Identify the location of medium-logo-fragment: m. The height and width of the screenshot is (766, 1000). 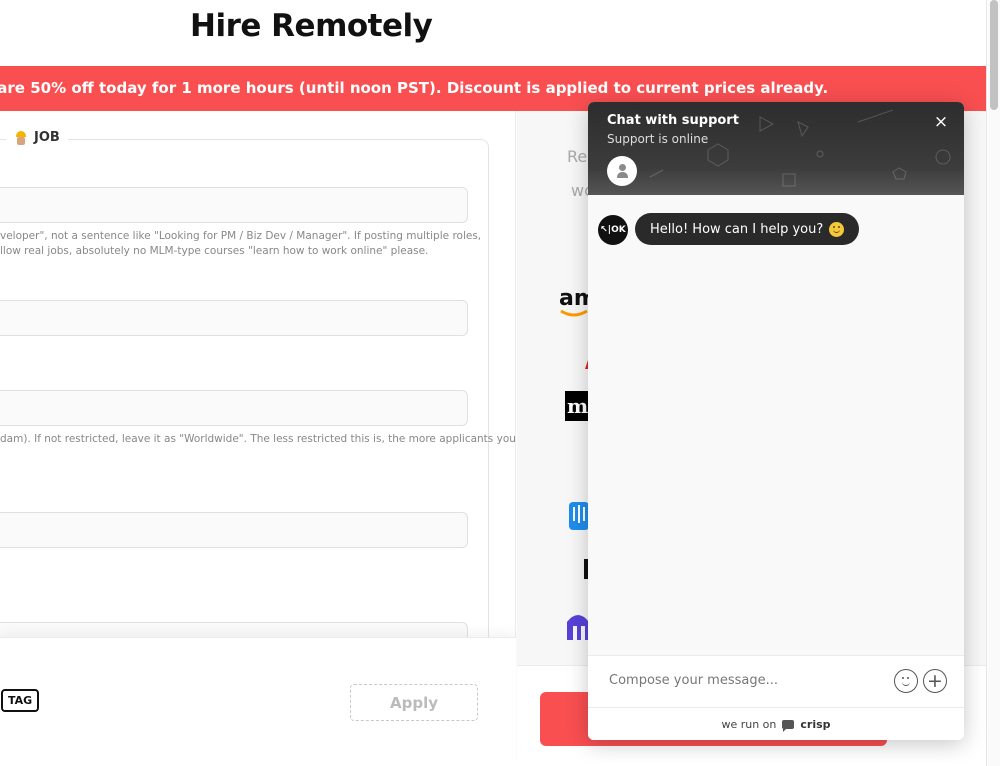
(577, 406).